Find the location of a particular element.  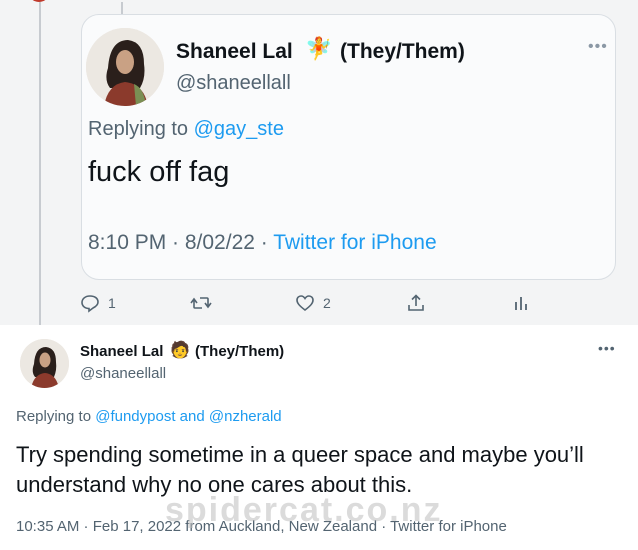

mention-link: @gay_ste is located at coordinates (239, 129).